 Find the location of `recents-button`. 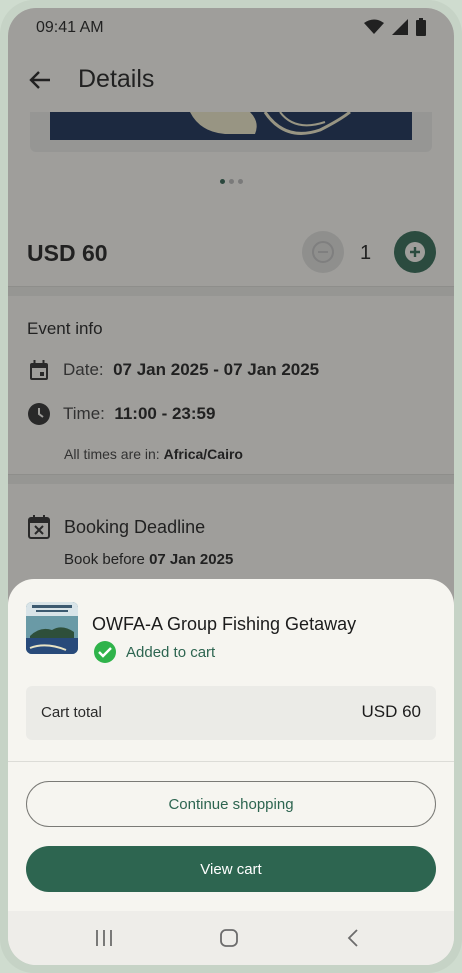

recents-button is located at coordinates (104, 938).